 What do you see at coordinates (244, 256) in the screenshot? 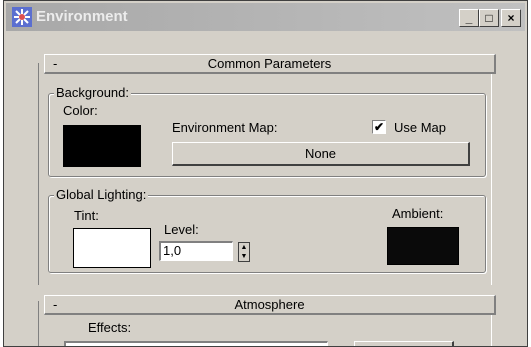
I see `spinner-down-icon: ▼` at bounding box center [244, 256].